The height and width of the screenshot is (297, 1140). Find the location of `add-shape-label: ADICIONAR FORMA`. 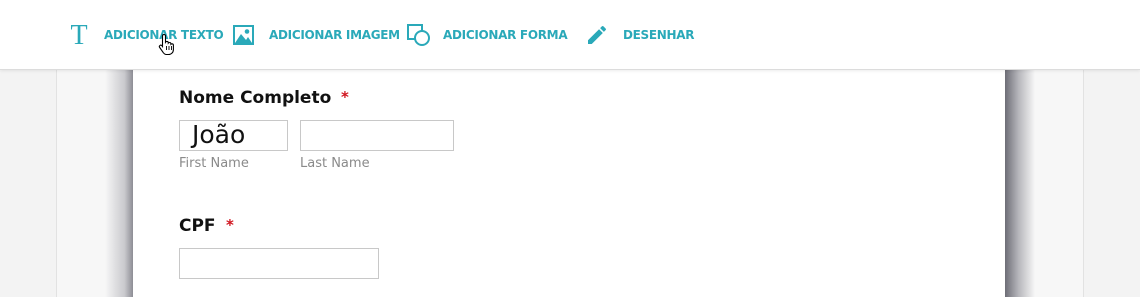

add-shape-label: ADICIONAR FORMA is located at coordinates (505, 35).